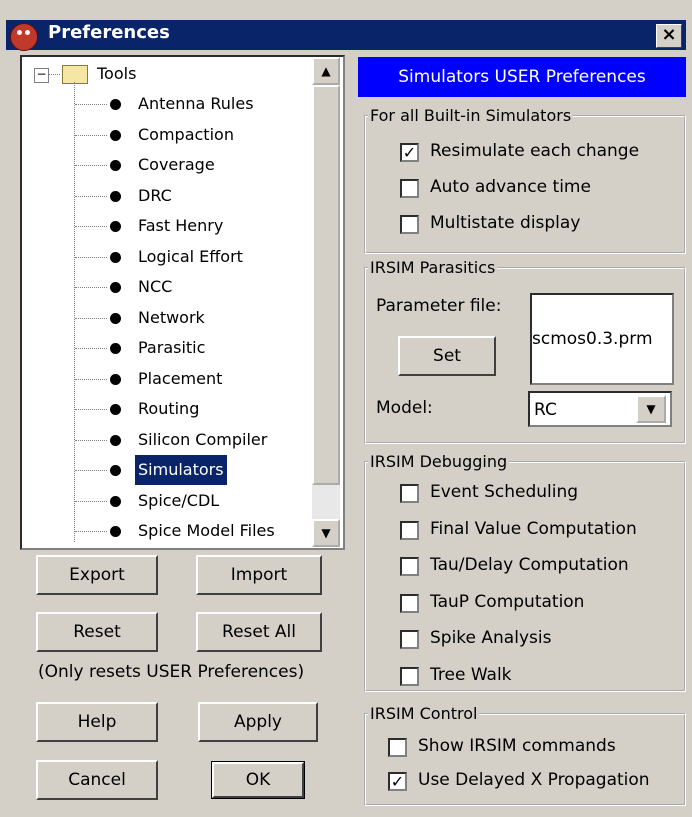 Image resolution: width=692 pixels, height=817 pixels. Describe the element at coordinates (179, 500) in the screenshot. I see `tree-item-label: Spice/CDL` at that location.